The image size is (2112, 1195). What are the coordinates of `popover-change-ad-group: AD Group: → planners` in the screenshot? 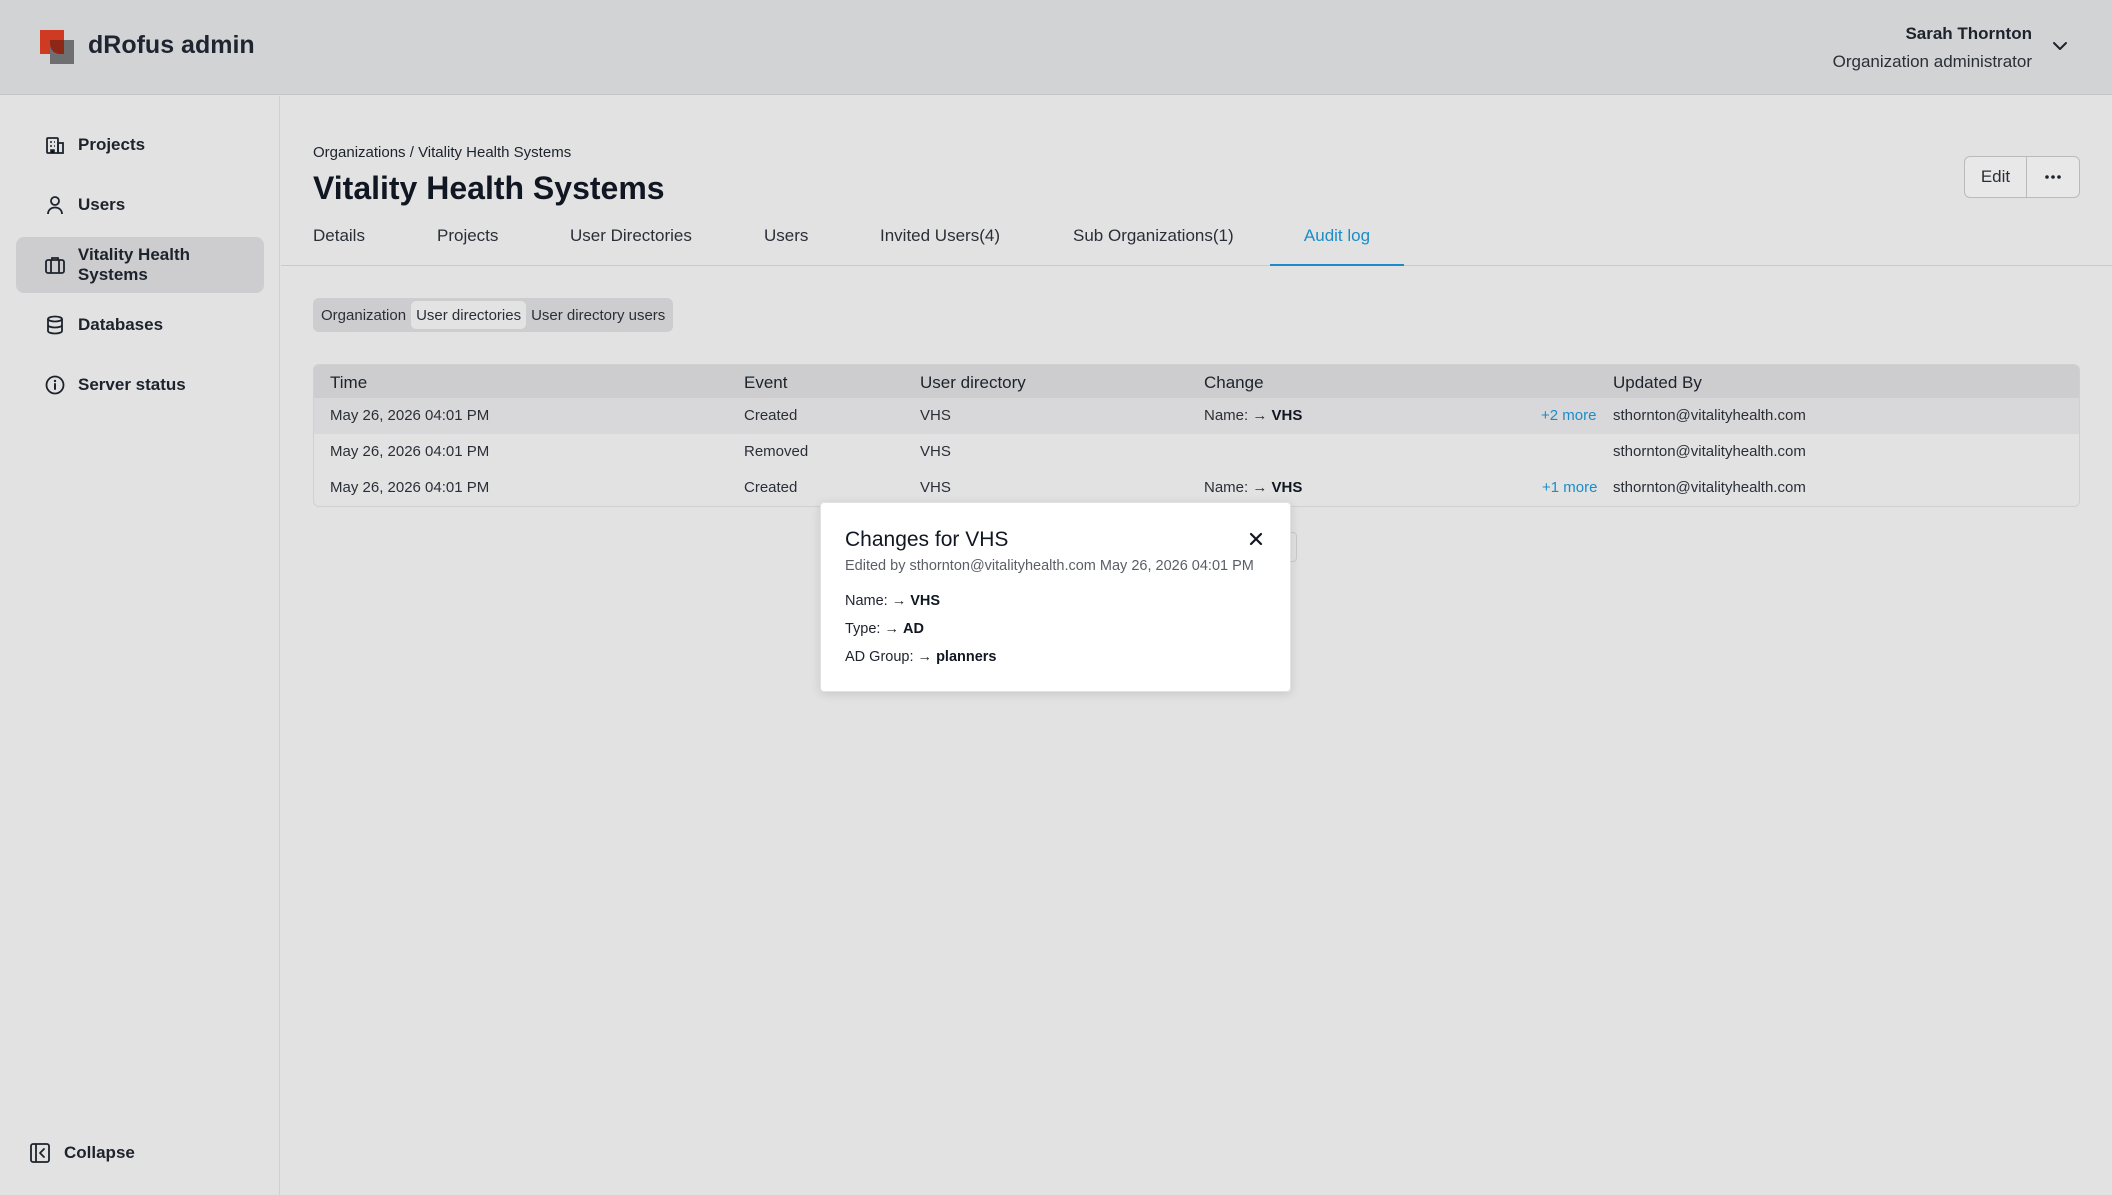 It's located at (921, 657).